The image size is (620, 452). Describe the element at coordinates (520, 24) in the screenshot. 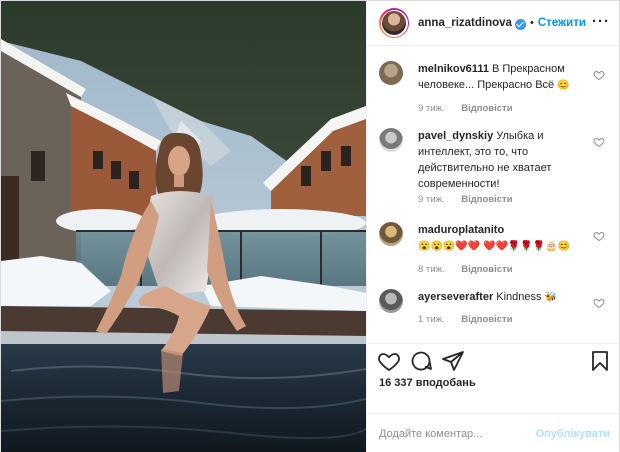

I see `verified-badge-icon` at that location.